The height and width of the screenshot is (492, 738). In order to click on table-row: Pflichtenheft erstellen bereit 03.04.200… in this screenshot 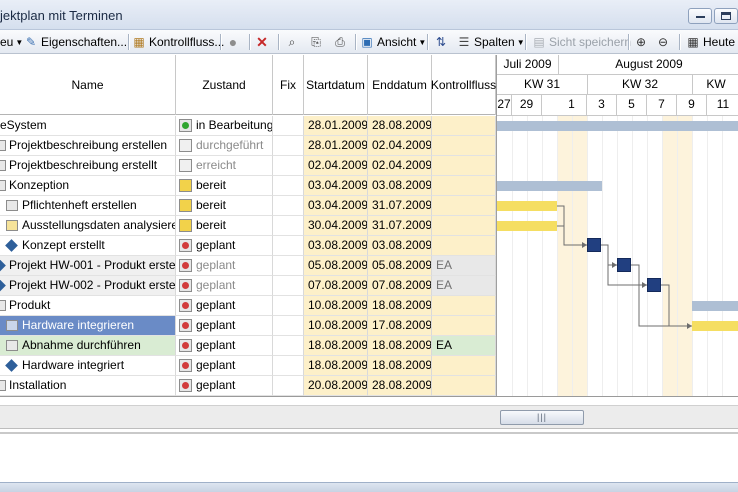, I will do `click(248, 206)`.